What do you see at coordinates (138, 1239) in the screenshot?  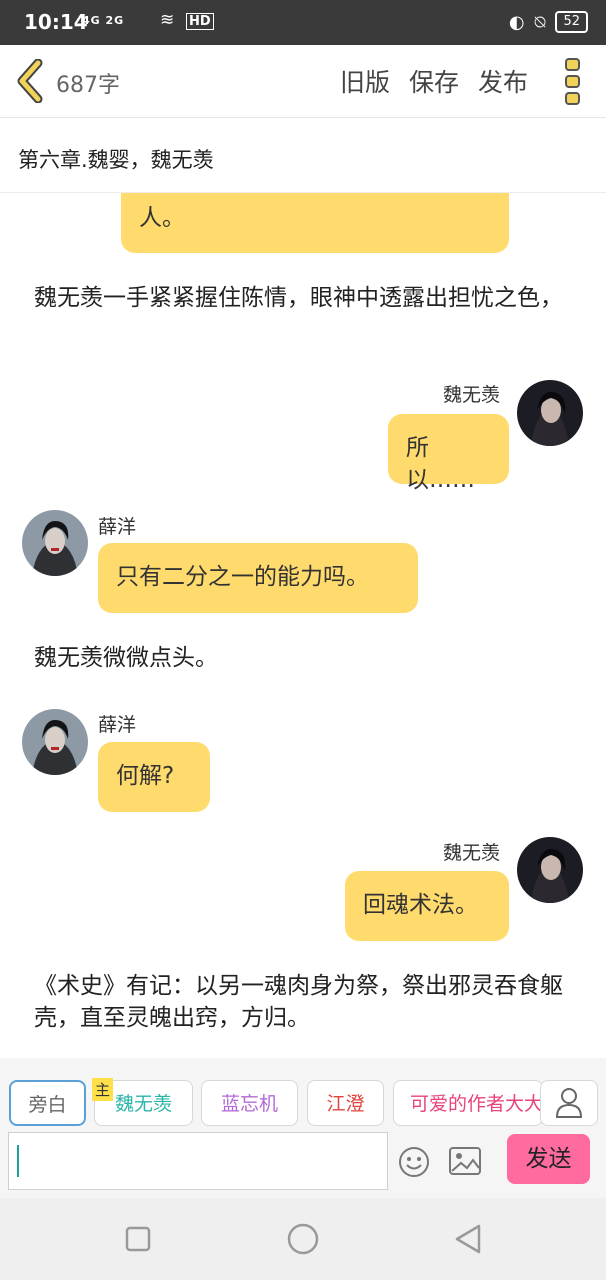 I see `recent-apps-icon` at bounding box center [138, 1239].